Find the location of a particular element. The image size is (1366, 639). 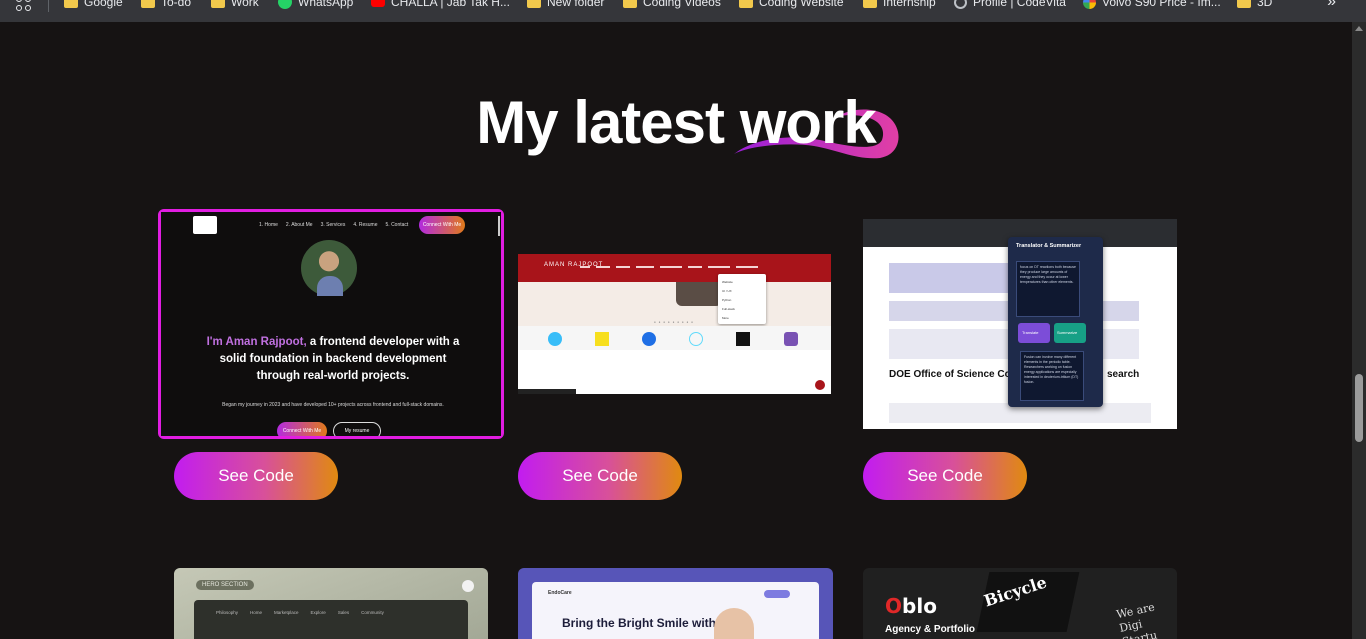

project-preview-5: EndoCare Bring the Bright Smile with is located at coordinates (675, 603).